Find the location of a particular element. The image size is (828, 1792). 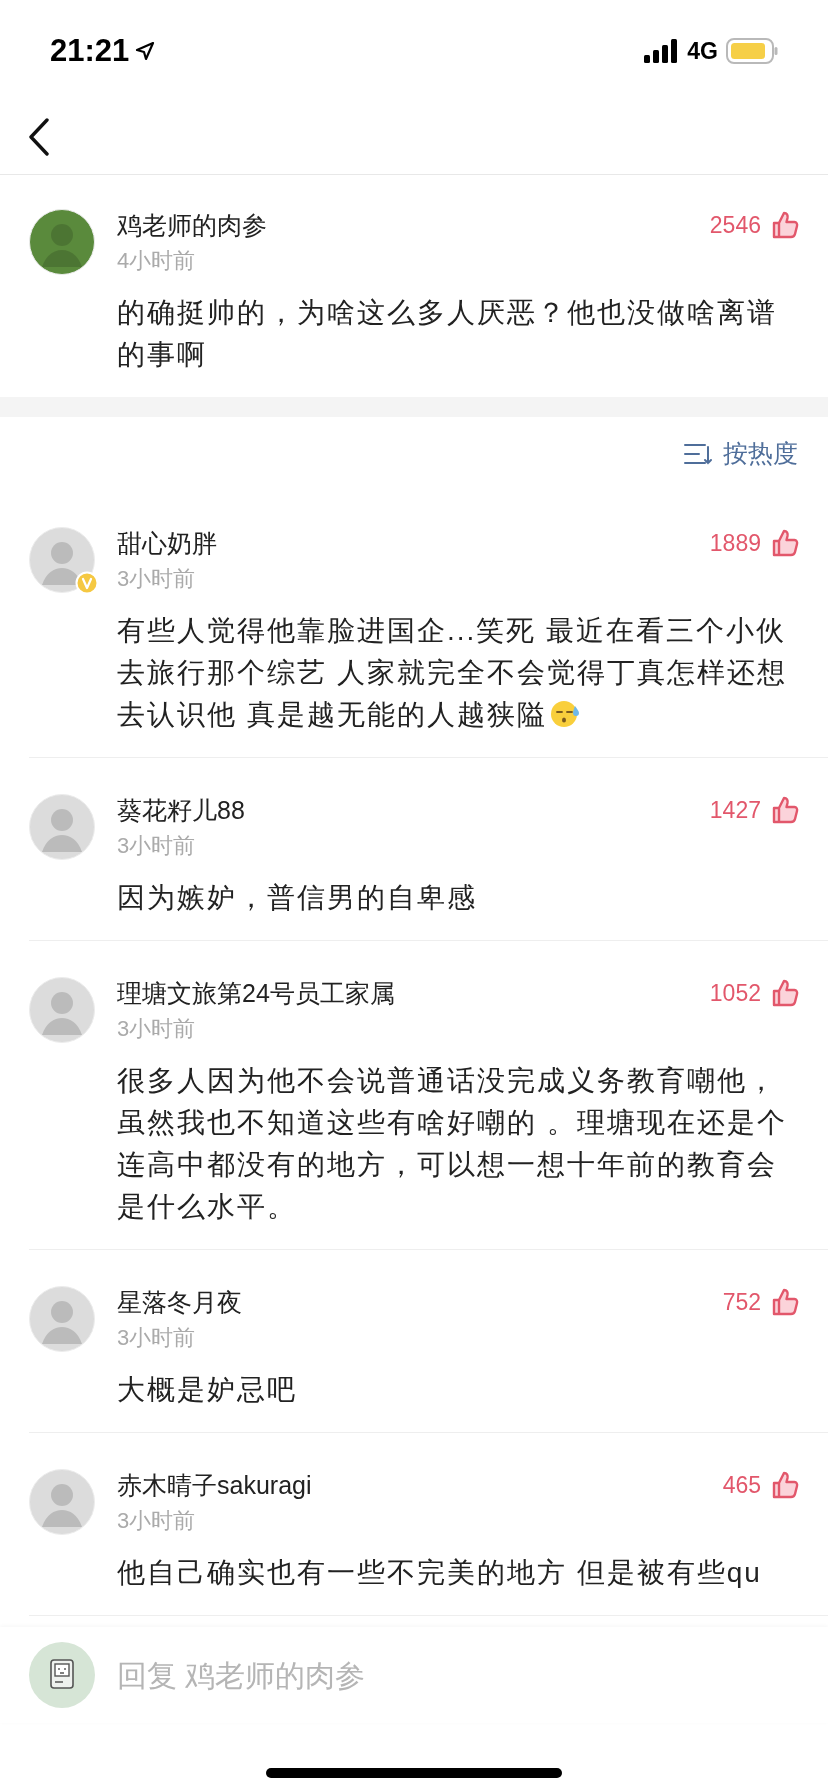

comment-text: 很多人因为他不会说普通话没完成义务教育嘲他，虽然我也不知道这些有啥好嘲的 。理塘现在还是个连高中都没有的地方，可以想一想十年前的教育会是什么水平。 is located at coordinates (452, 1143).